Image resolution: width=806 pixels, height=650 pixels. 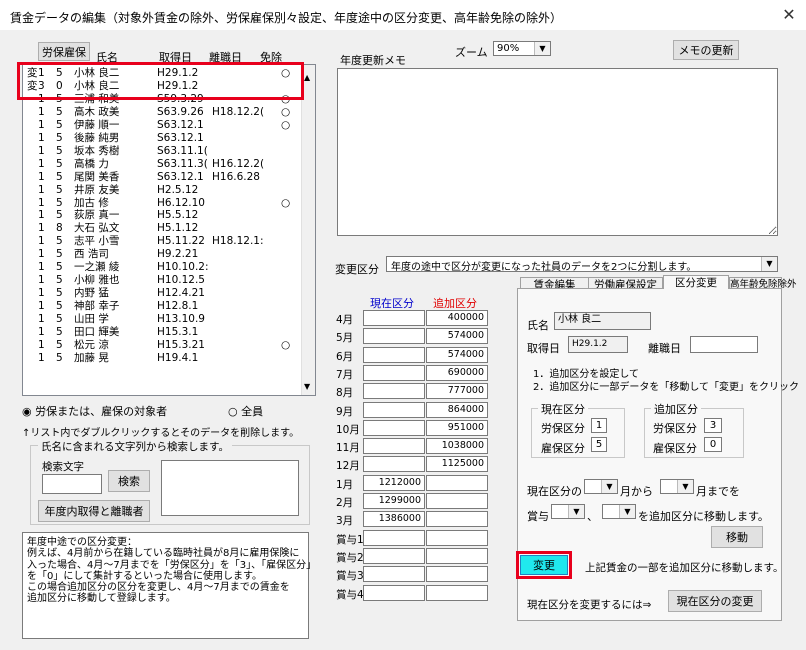 I want to click on added-employ-field: 0, so click(x=713, y=444).